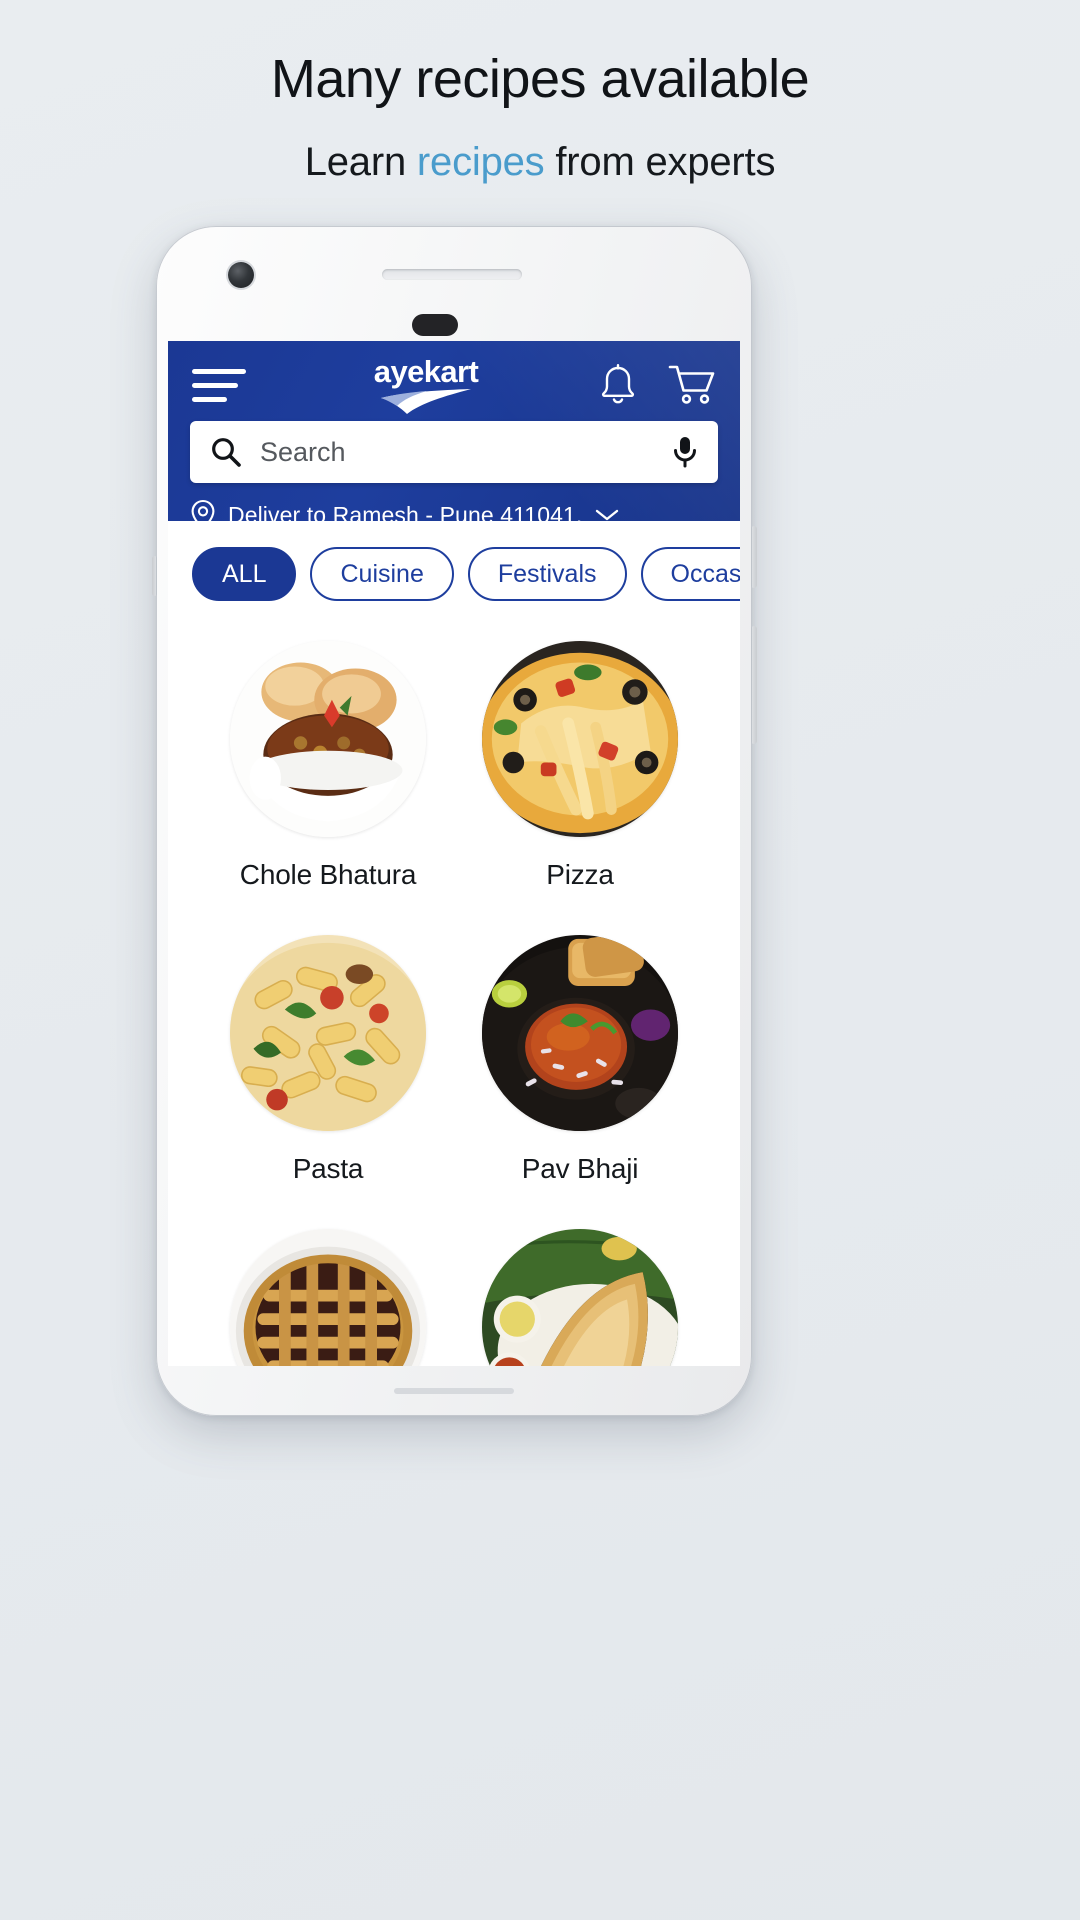 The height and width of the screenshot is (1920, 1080). What do you see at coordinates (452, 274) in the screenshot?
I see `earpiece-speaker` at bounding box center [452, 274].